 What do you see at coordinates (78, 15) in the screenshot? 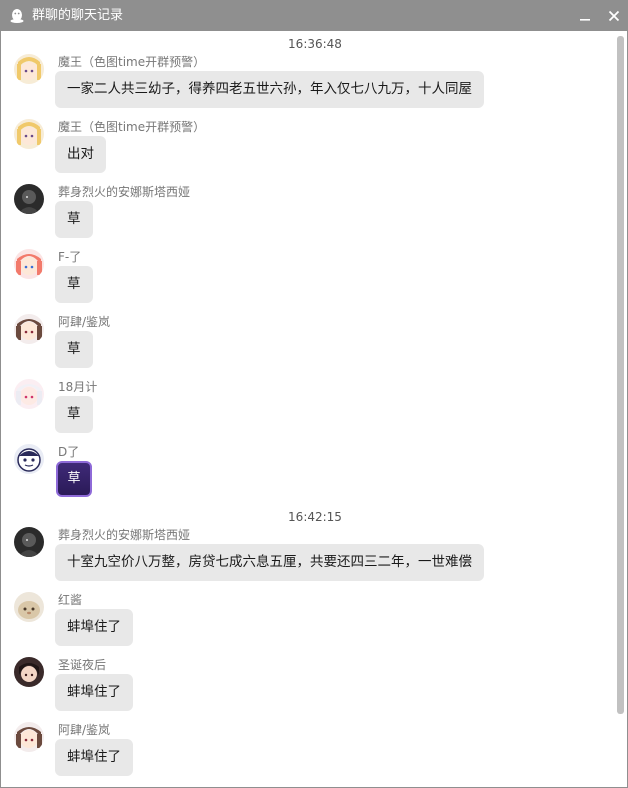
I see `window-title: 群聊的聊天记录` at bounding box center [78, 15].